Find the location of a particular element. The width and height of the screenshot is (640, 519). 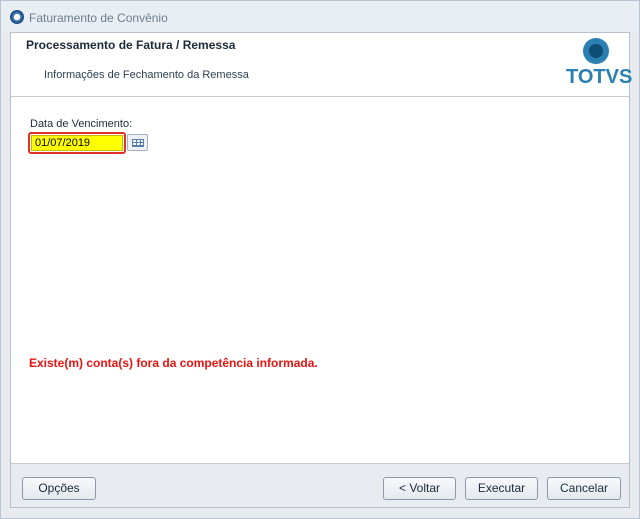

calendar-icon is located at coordinates (138, 143).